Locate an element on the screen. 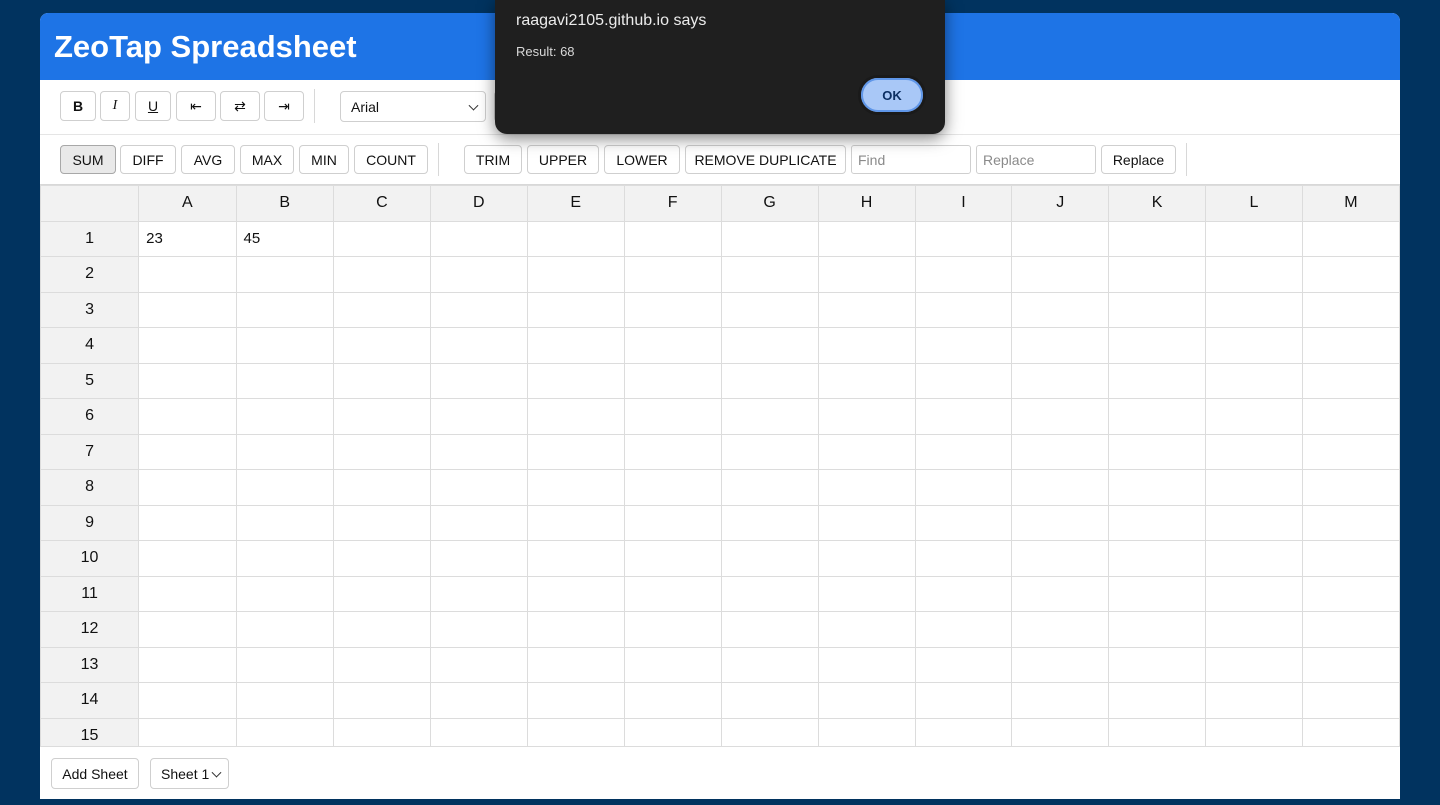 This screenshot has height=805, width=1440. cell-f5 is located at coordinates (672, 380).